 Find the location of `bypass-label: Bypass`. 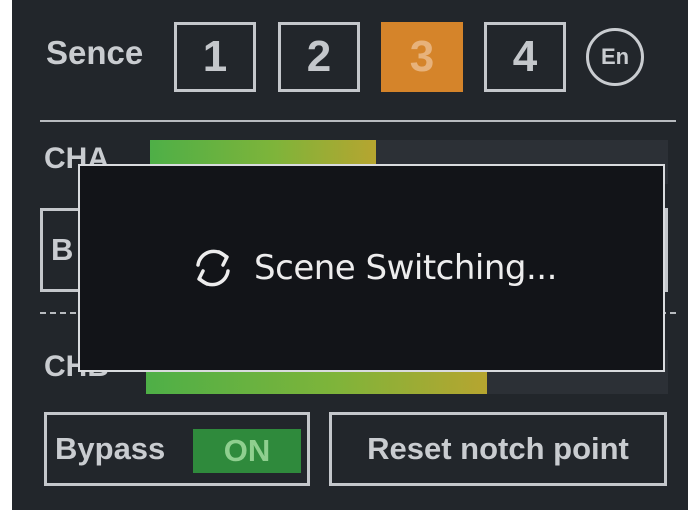

bypass-label: Bypass is located at coordinates (110, 448).